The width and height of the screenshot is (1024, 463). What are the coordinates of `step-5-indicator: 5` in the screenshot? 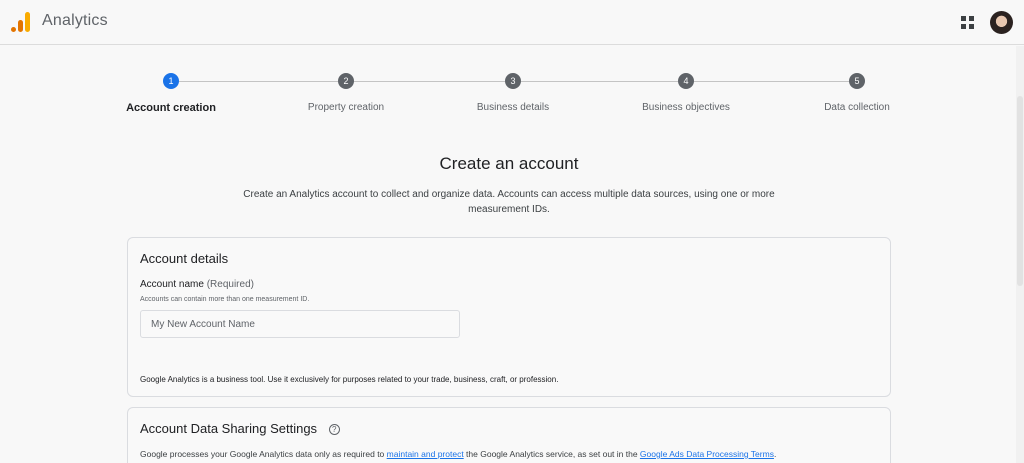 It's located at (857, 81).